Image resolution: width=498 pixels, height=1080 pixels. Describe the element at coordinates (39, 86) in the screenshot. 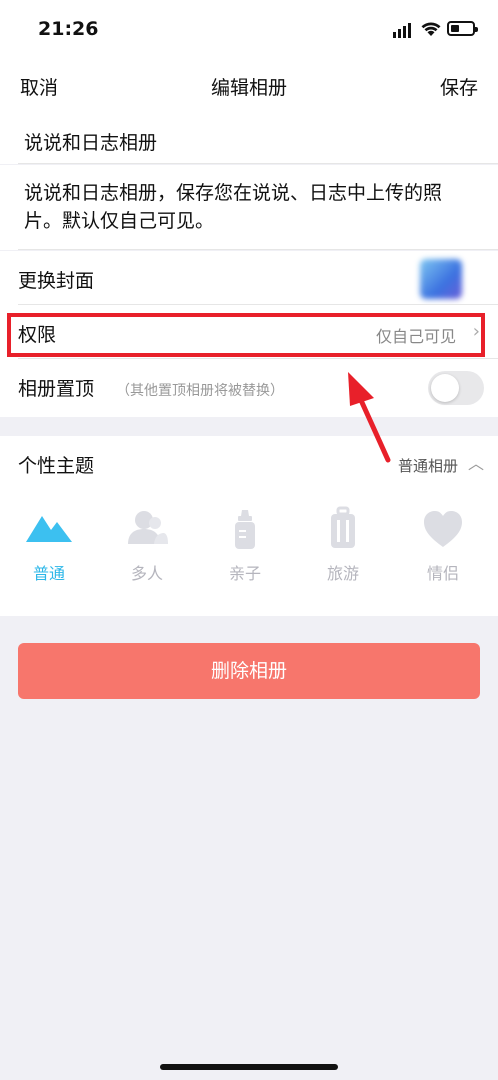

I see `cancel-button: 取消` at that location.